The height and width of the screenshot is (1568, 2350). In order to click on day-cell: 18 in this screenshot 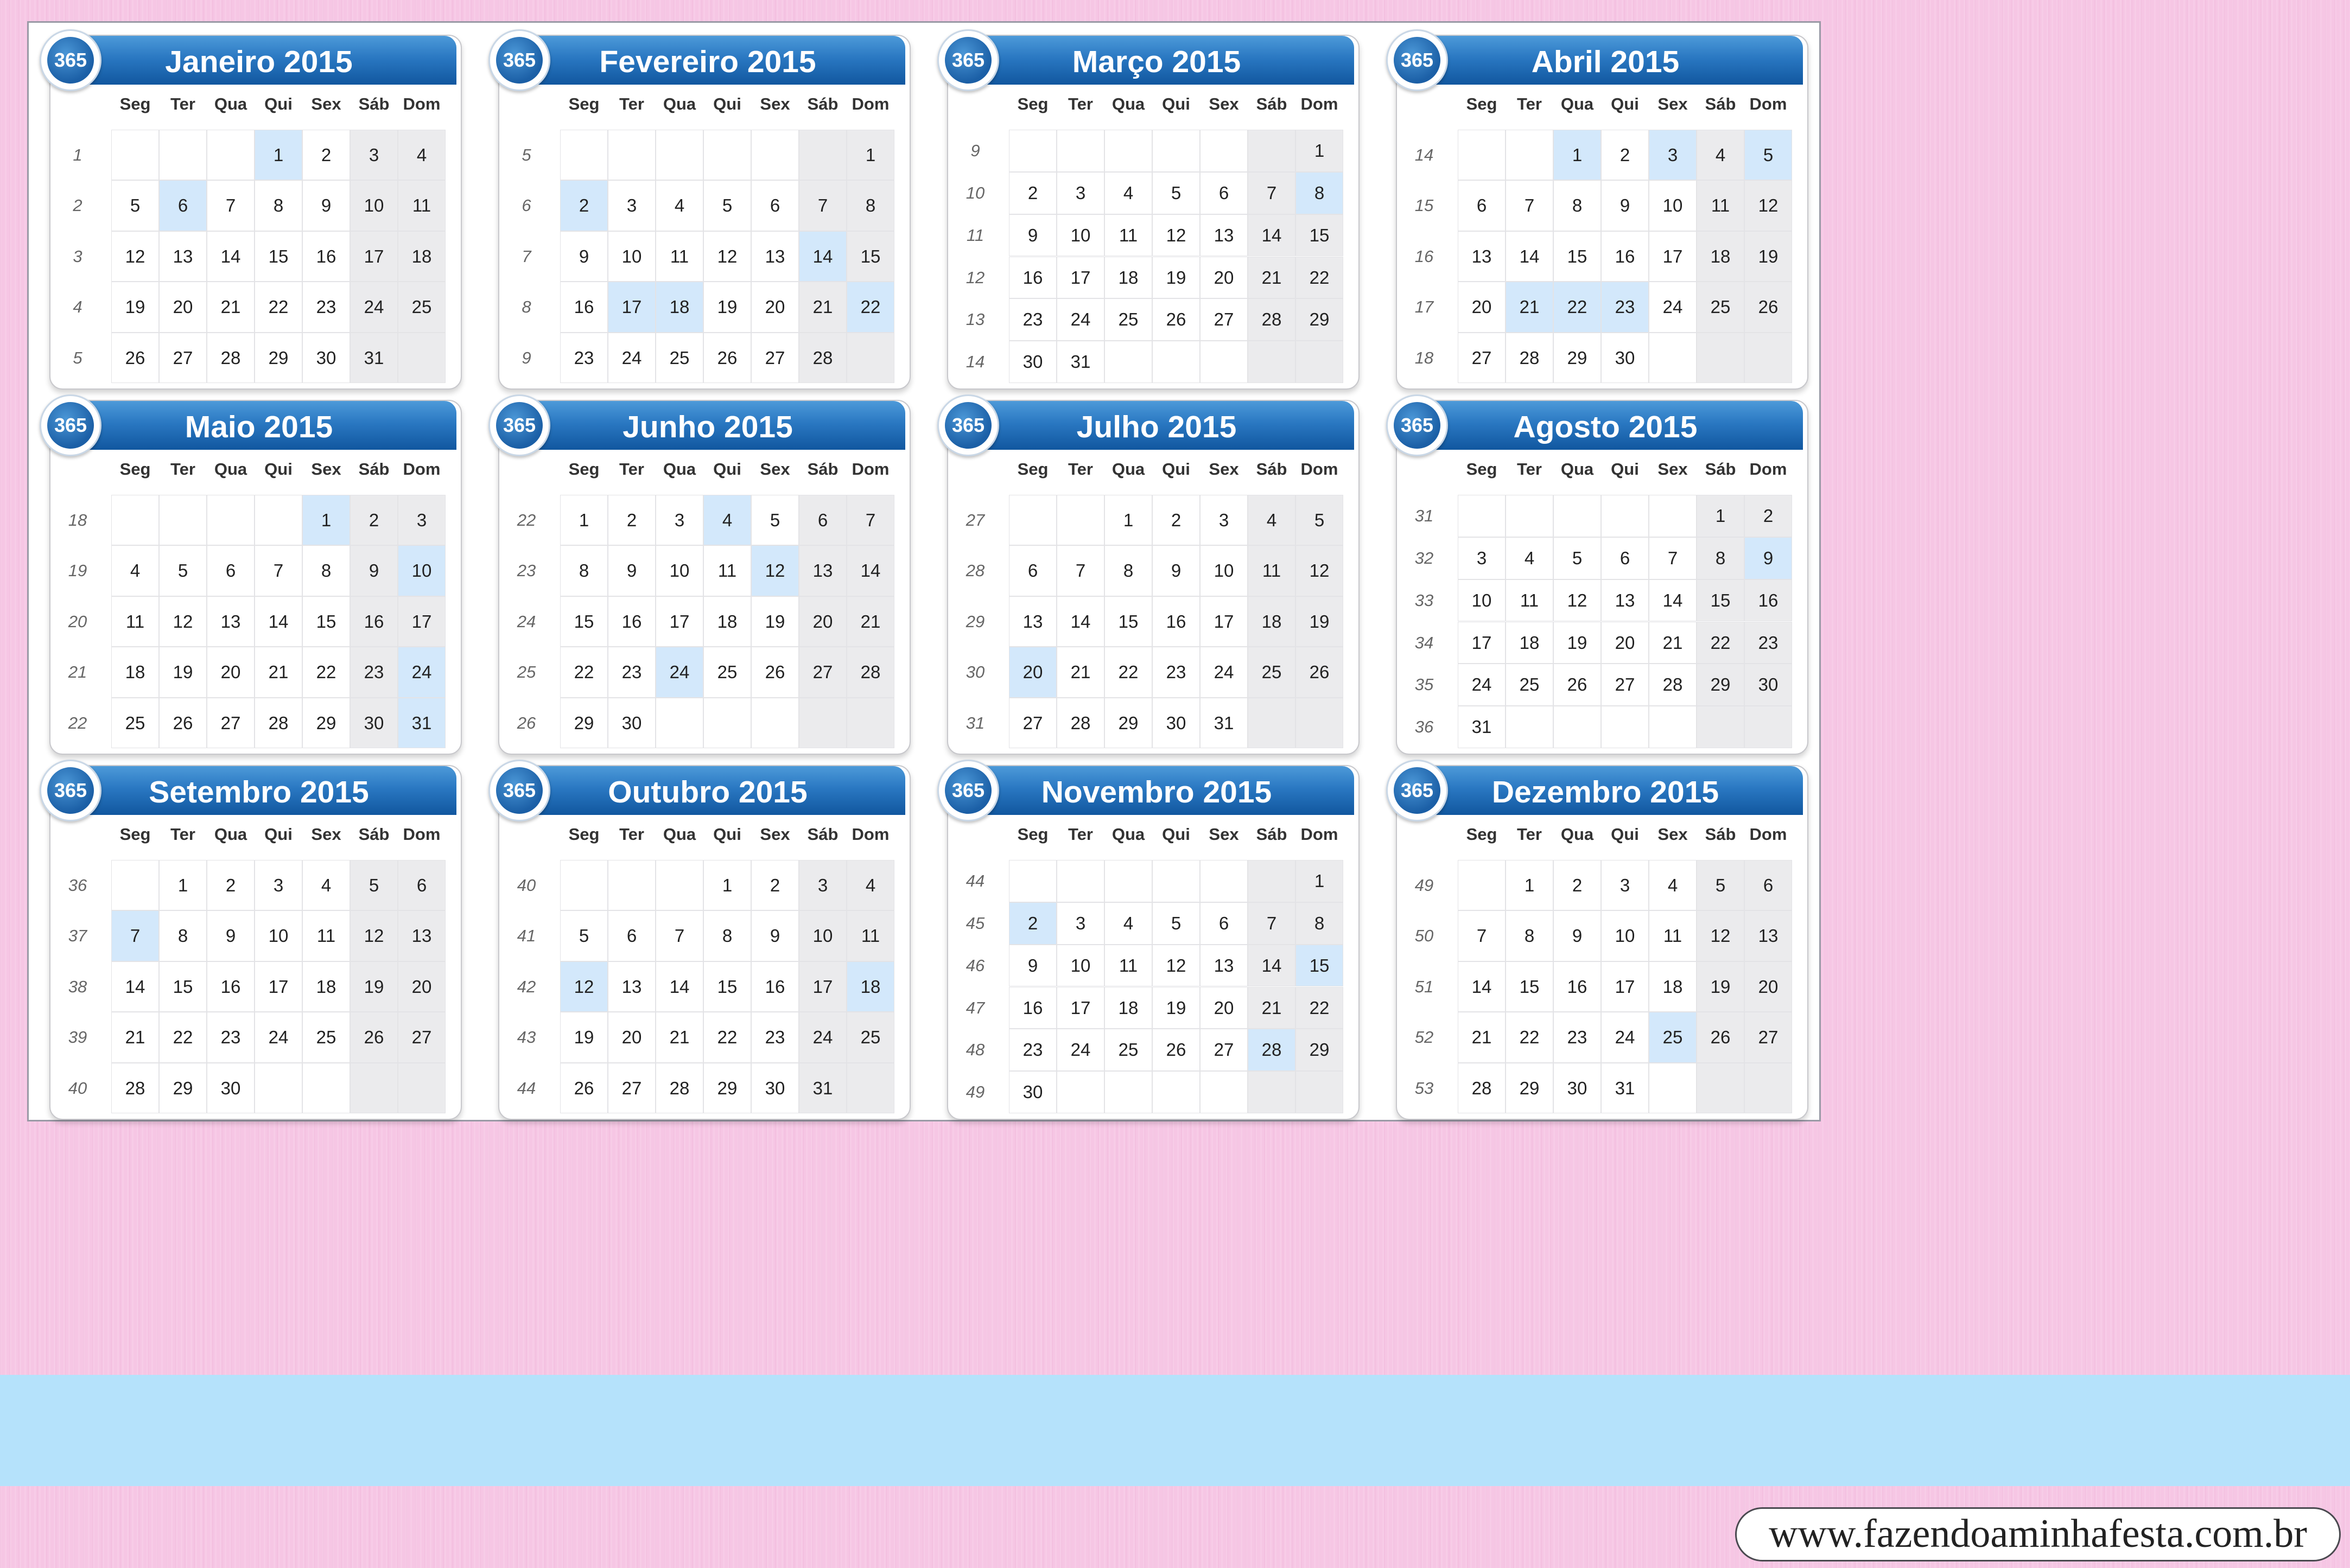, I will do `click(1673, 986)`.